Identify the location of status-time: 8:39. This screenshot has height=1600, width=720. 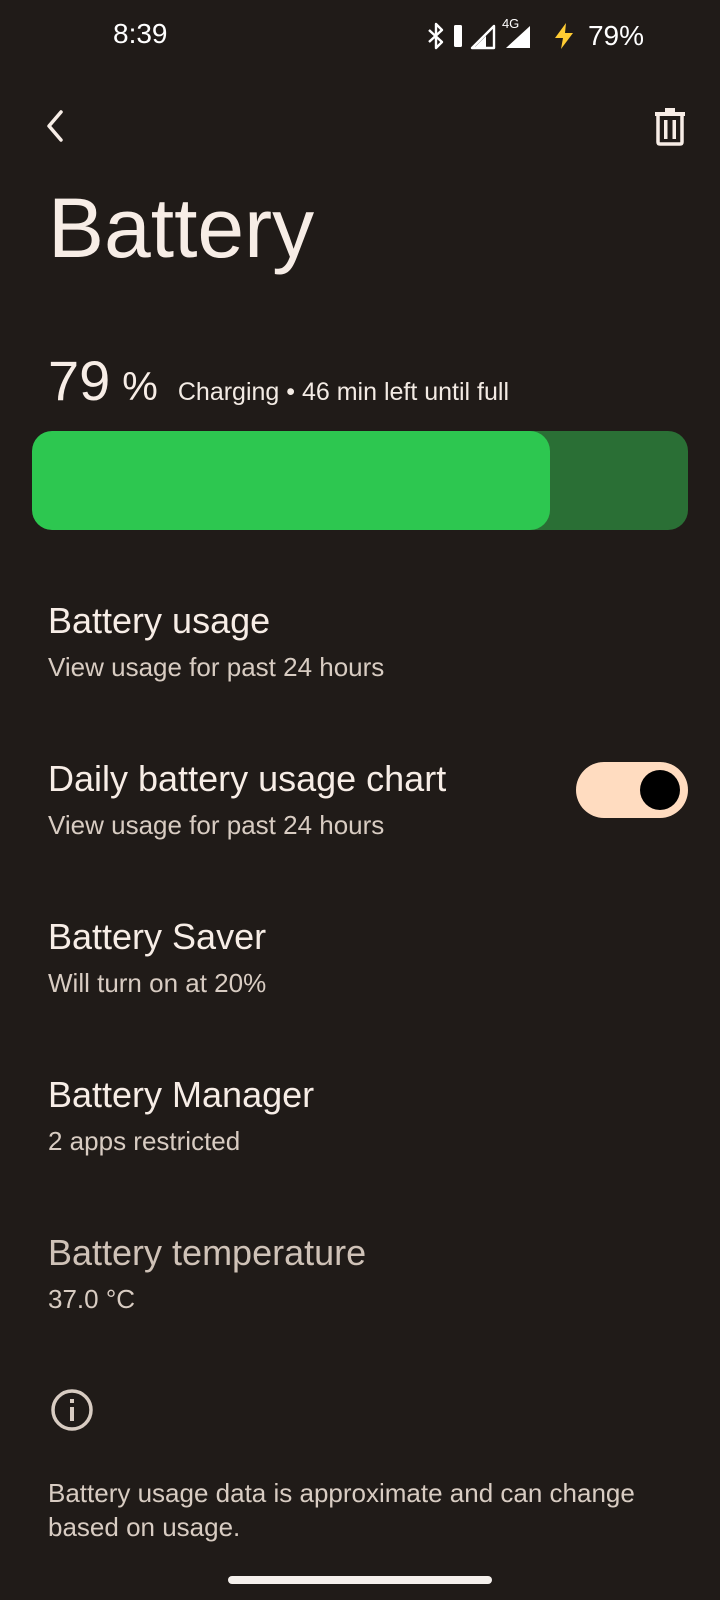
(140, 33).